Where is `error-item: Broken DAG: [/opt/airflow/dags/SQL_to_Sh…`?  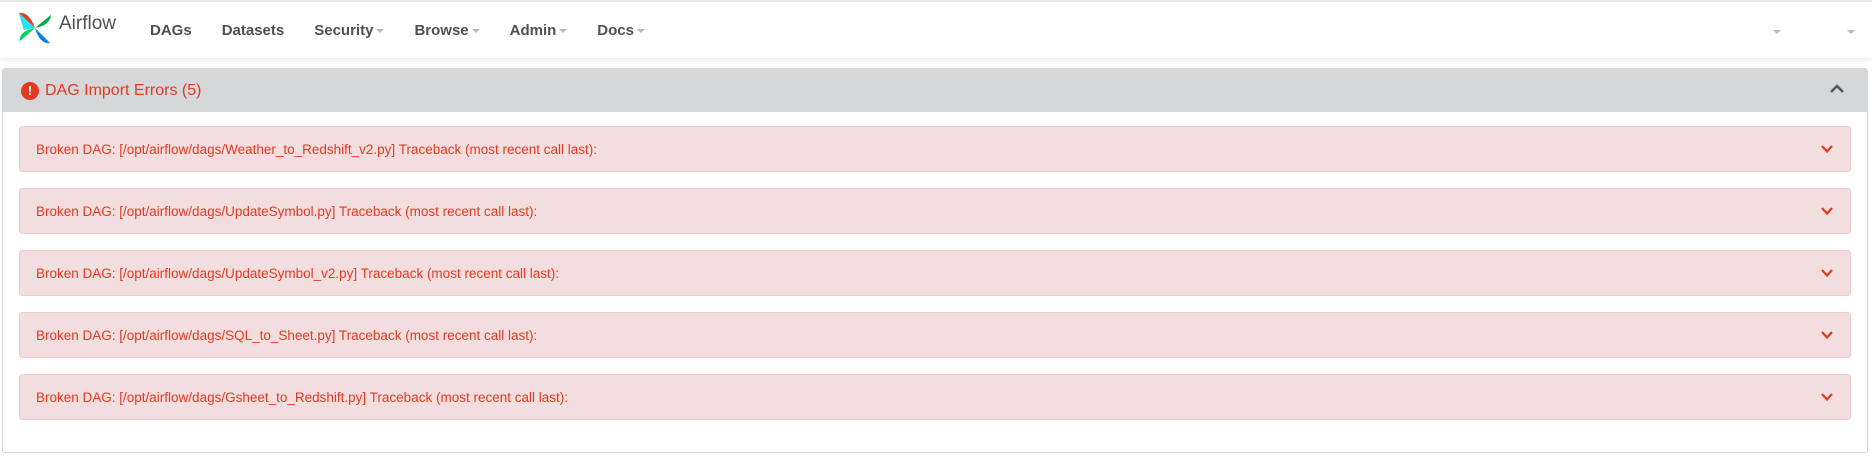 error-item: Broken DAG: [/opt/airflow/dags/SQL_to_Sh… is located at coordinates (935, 335).